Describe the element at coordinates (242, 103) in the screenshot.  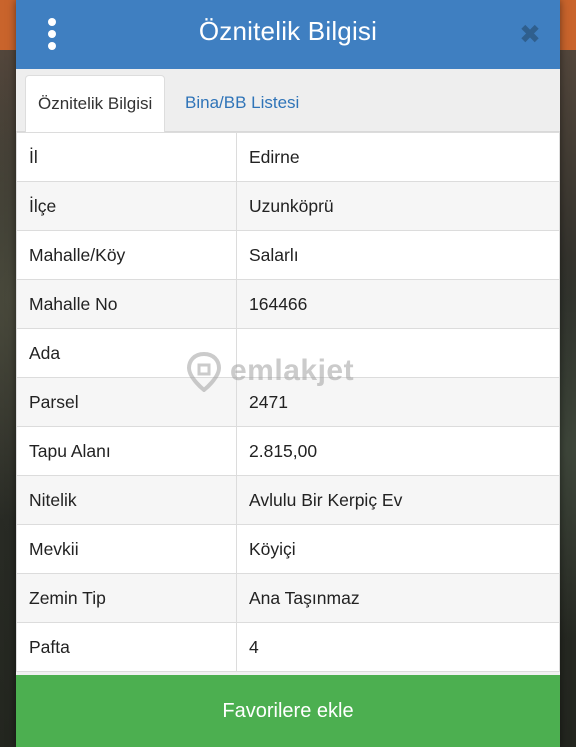
I see `tab-building-list: Bina/BB Listesi` at that location.